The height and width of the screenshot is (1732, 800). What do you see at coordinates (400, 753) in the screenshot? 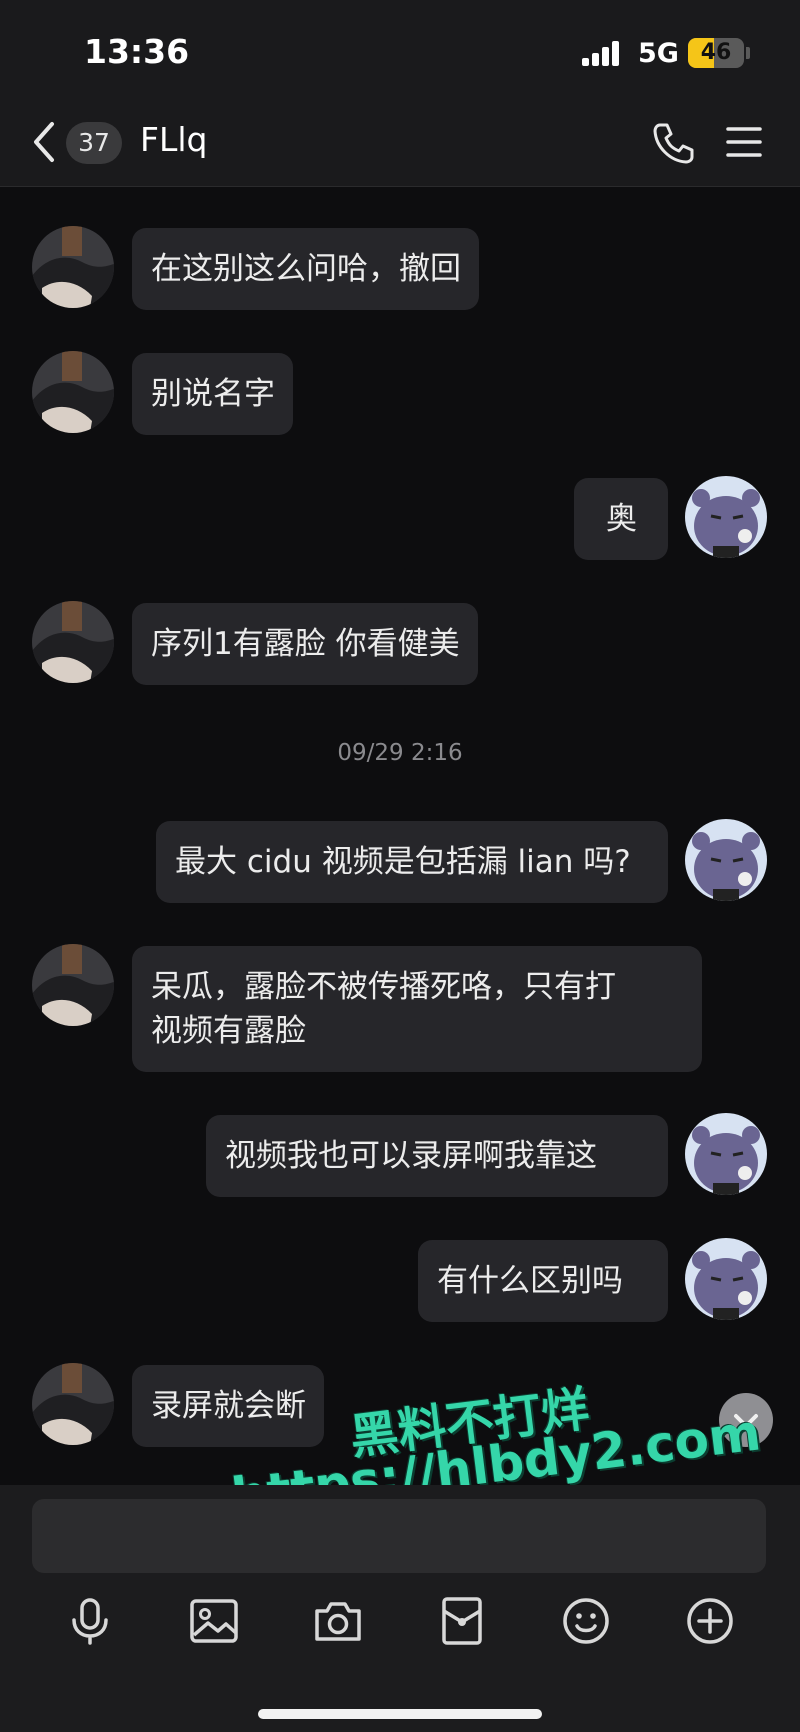
I see `message-timestamp: 09/29 2:16` at bounding box center [400, 753].